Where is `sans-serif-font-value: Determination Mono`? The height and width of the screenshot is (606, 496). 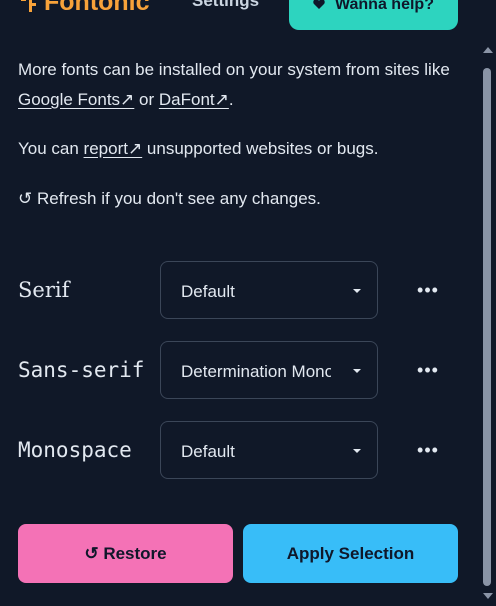
sans-serif-font-value: Determination Mono is located at coordinates (256, 371).